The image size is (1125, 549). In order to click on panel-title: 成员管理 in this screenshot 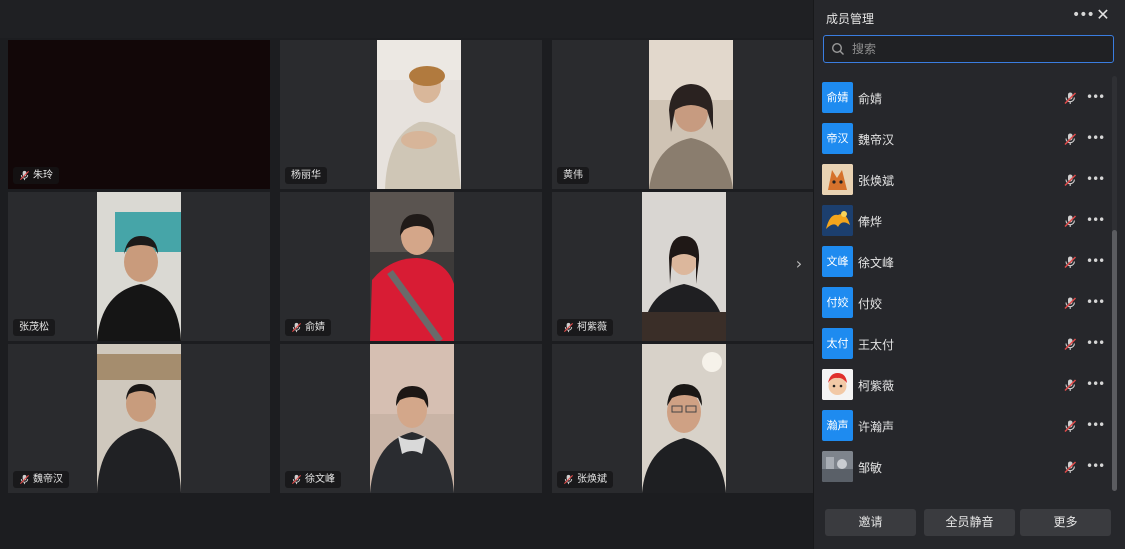, I will do `click(850, 19)`.